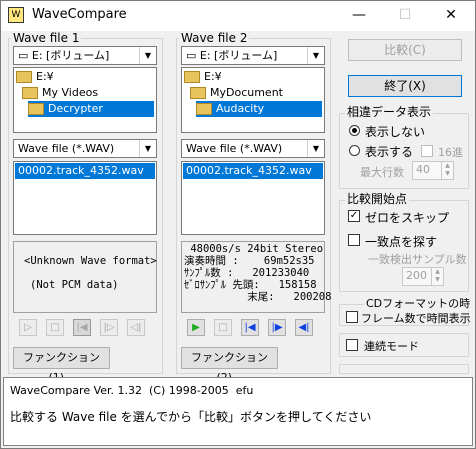 This screenshot has height=449, width=476. I want to click on status-line-2: 比較する Wave file を選んでから「比較」ボタンを押してください, so click(191, 417).